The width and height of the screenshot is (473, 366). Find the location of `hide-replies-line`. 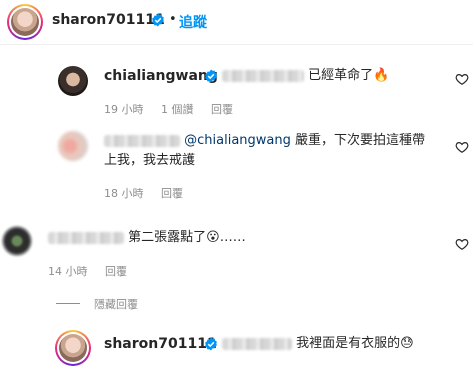

hide-replies-line is located at coordinates (68, 303).